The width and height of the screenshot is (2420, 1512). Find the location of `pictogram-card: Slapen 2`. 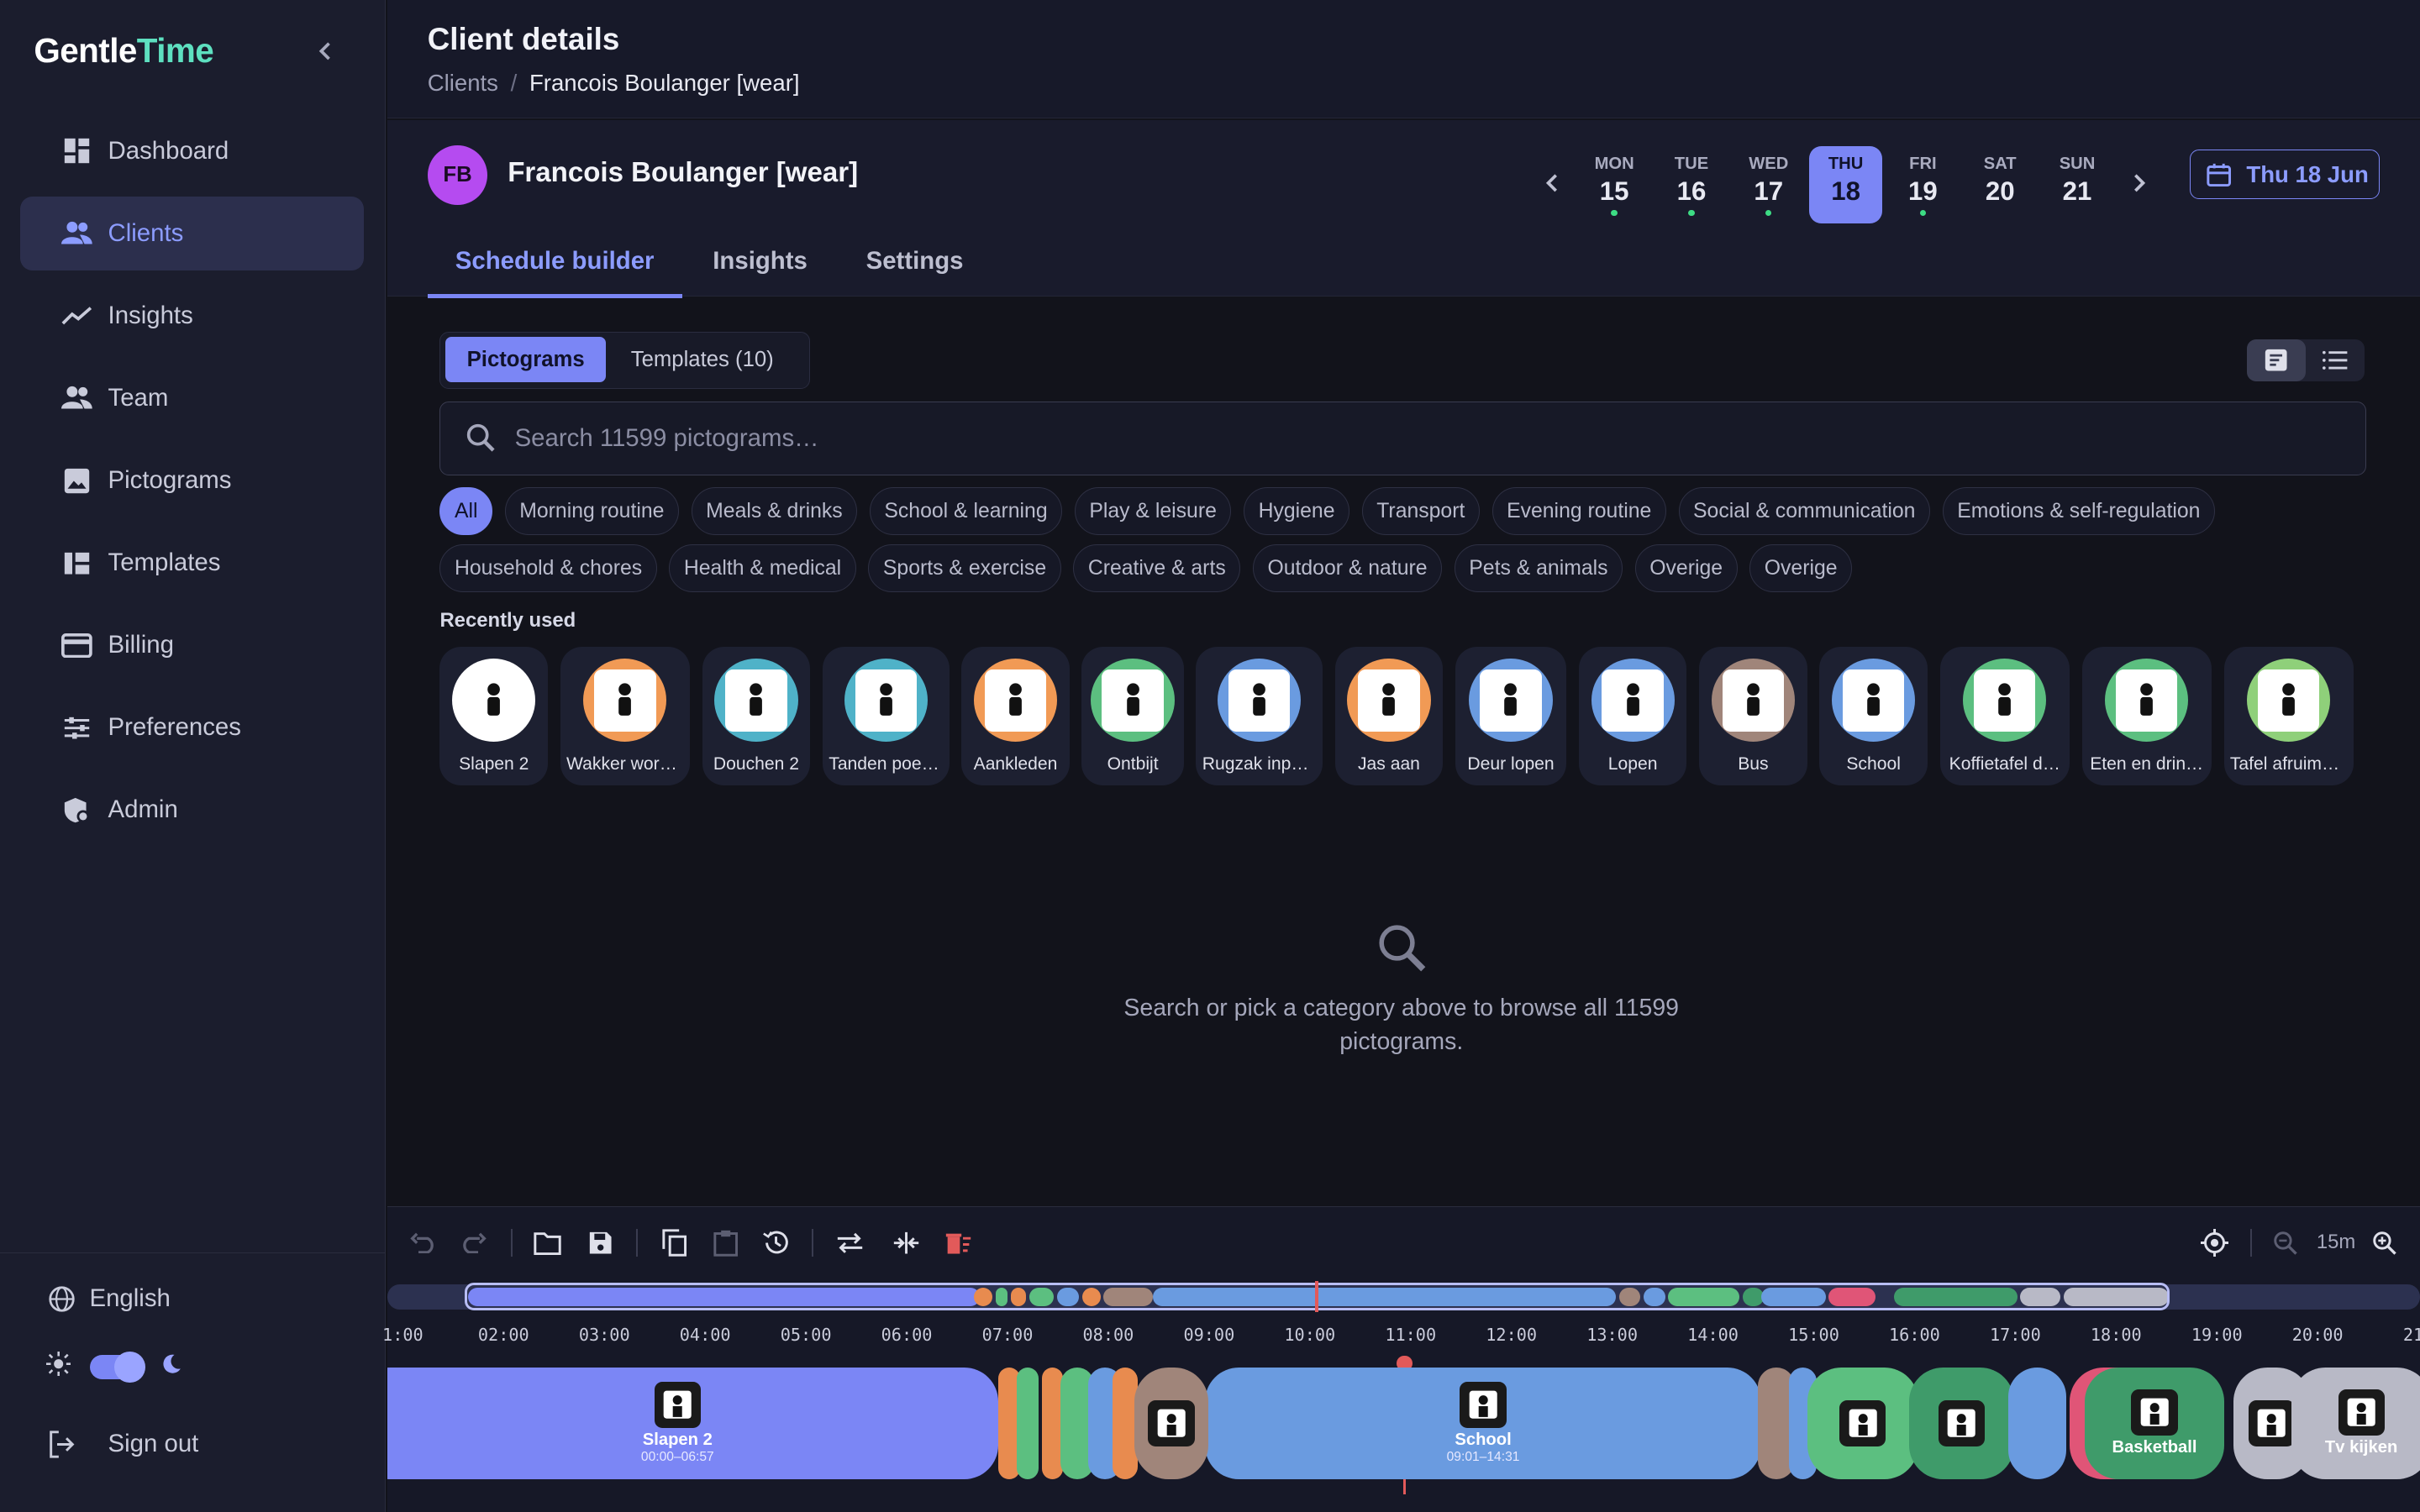

pictogram-card: Slapen 2 is located at coordinates (494, 715).